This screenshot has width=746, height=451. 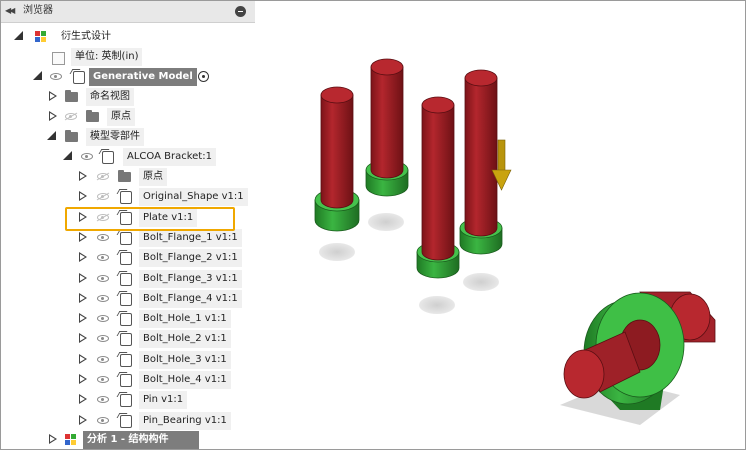 I want to click on body-label: Bolt_Hole_2 v1:1, so click(x=185, y=339).